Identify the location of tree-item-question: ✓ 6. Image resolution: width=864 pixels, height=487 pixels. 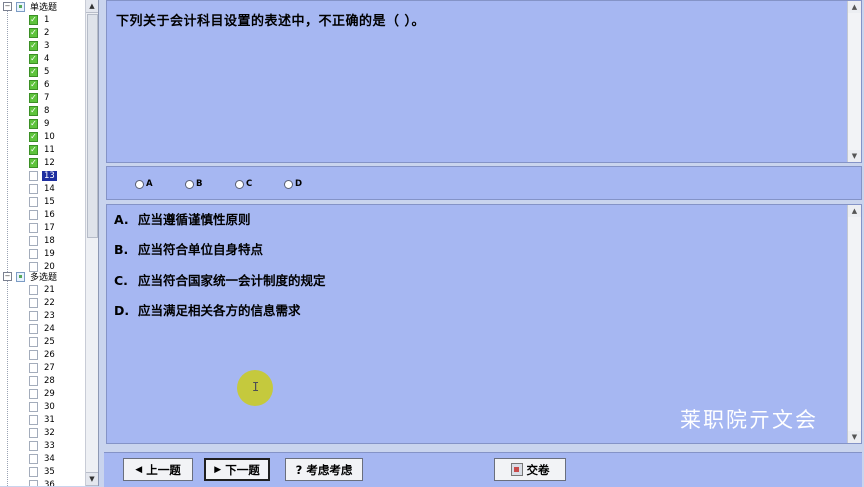
(39, 84).